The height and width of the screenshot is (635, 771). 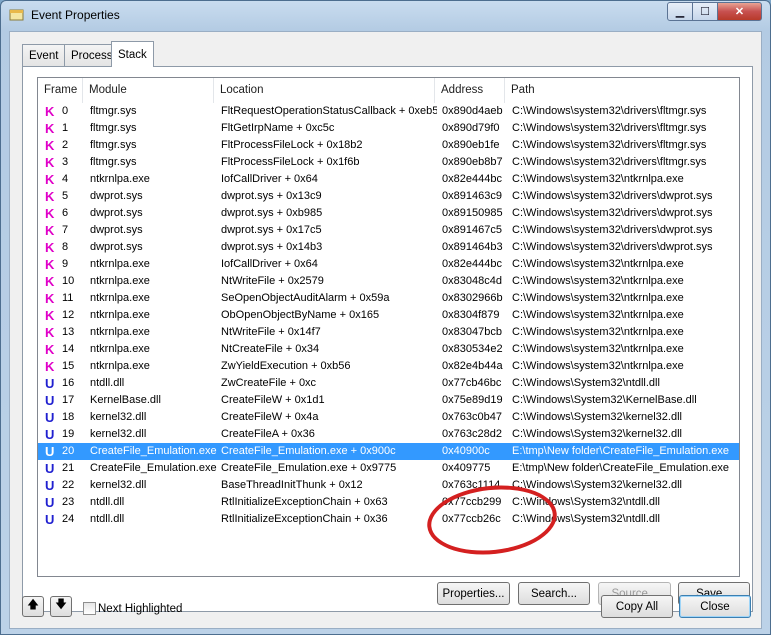 I want to click on maximize-icon: ☐, so click(x=705, y=12).